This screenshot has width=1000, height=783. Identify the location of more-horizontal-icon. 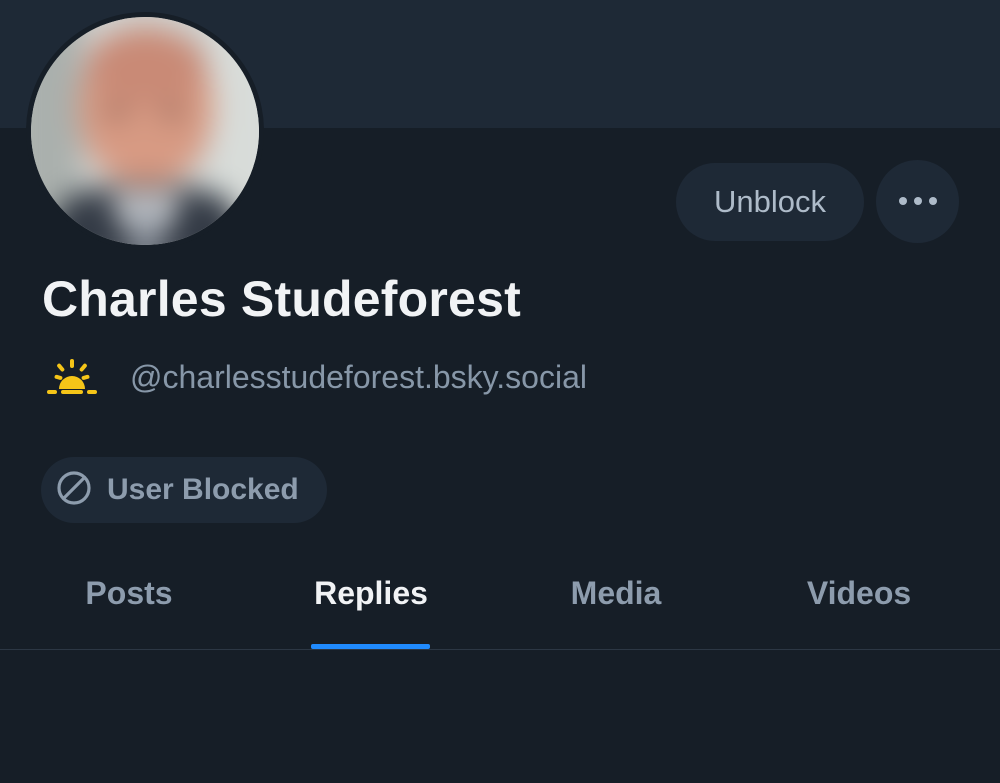
(918, 202).